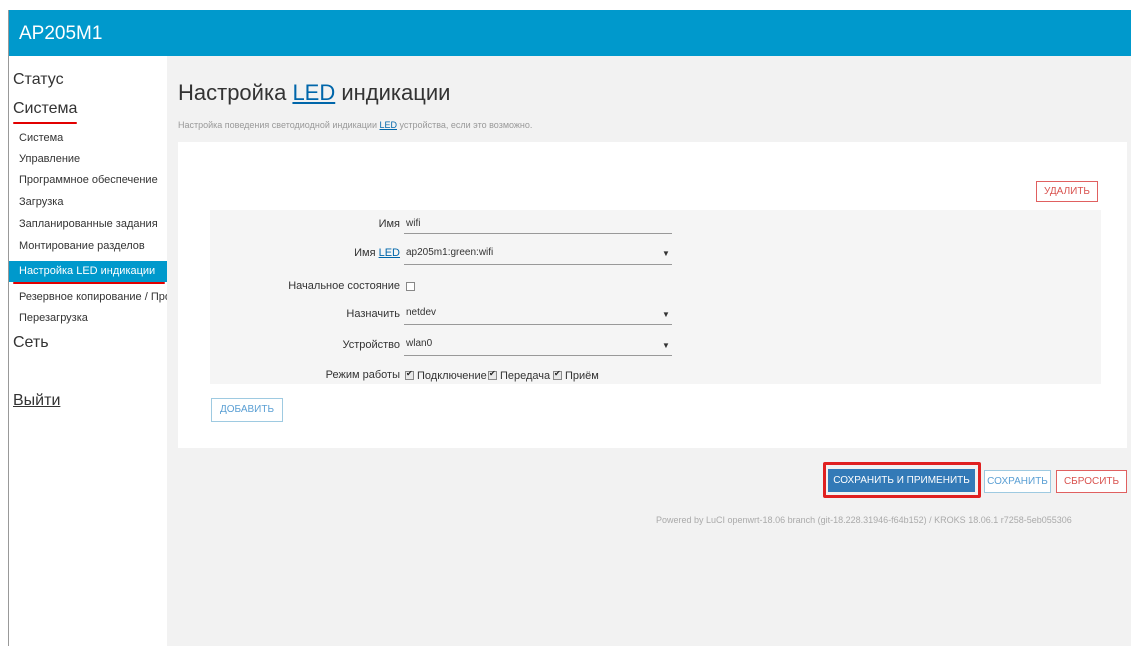  I want to click on sidebar-item-system: Система, so click(88, 138).